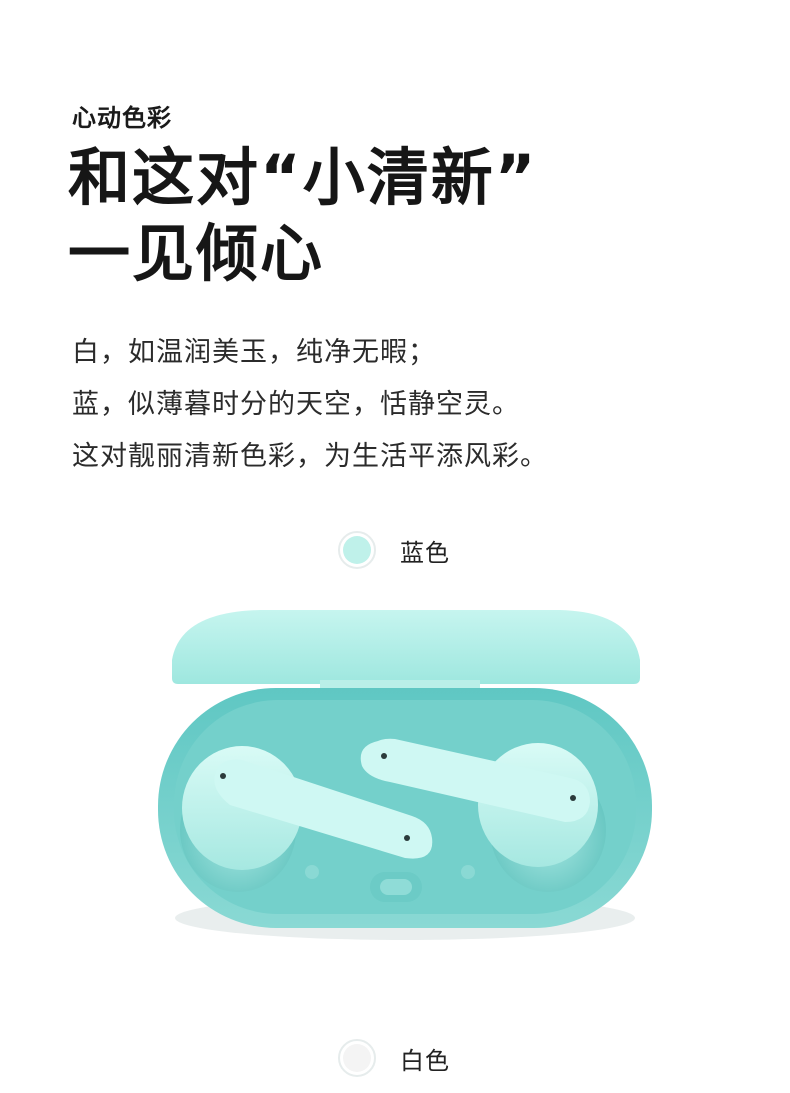  What do you see at coordinates (394, 550) in the screenshot?
I see `color-option-blue: 蓝色` at bounding box center [394, 550].